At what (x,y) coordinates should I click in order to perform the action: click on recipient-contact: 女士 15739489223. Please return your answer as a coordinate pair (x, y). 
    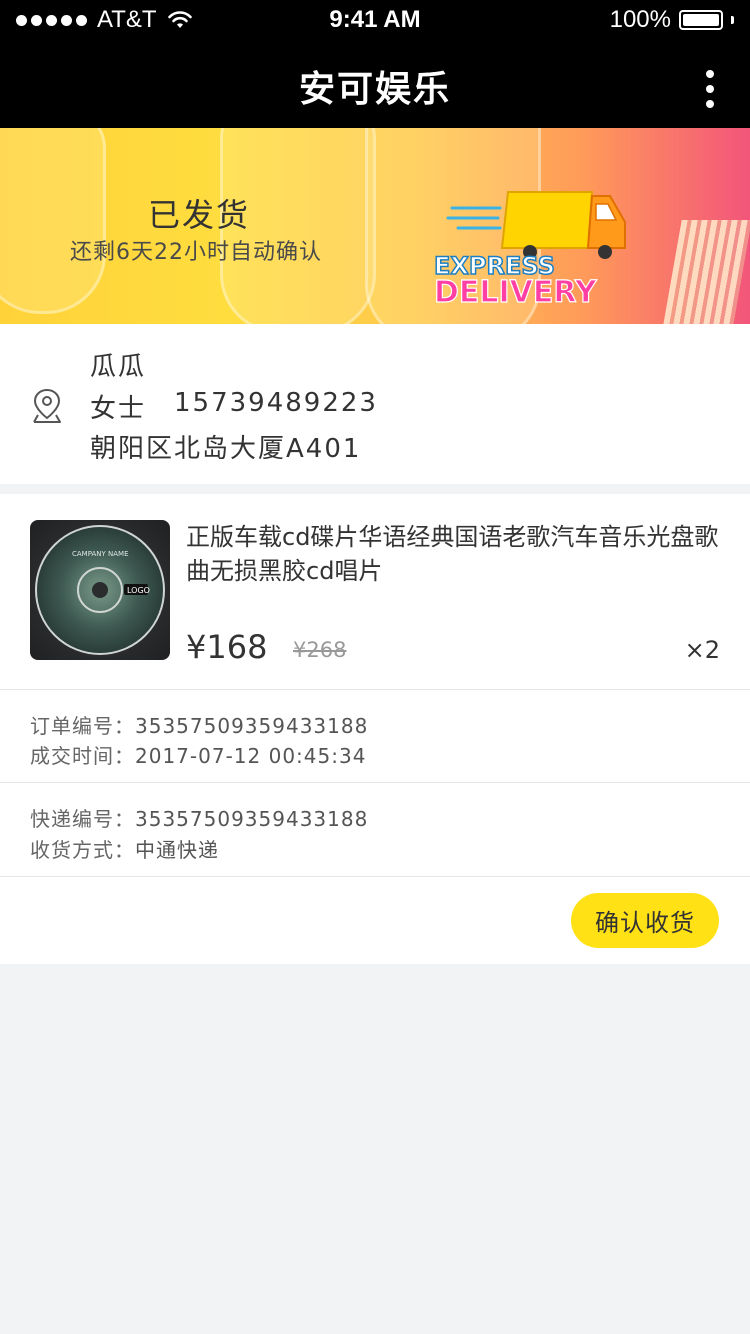
    Looking at the image, I should click on (234, 406).